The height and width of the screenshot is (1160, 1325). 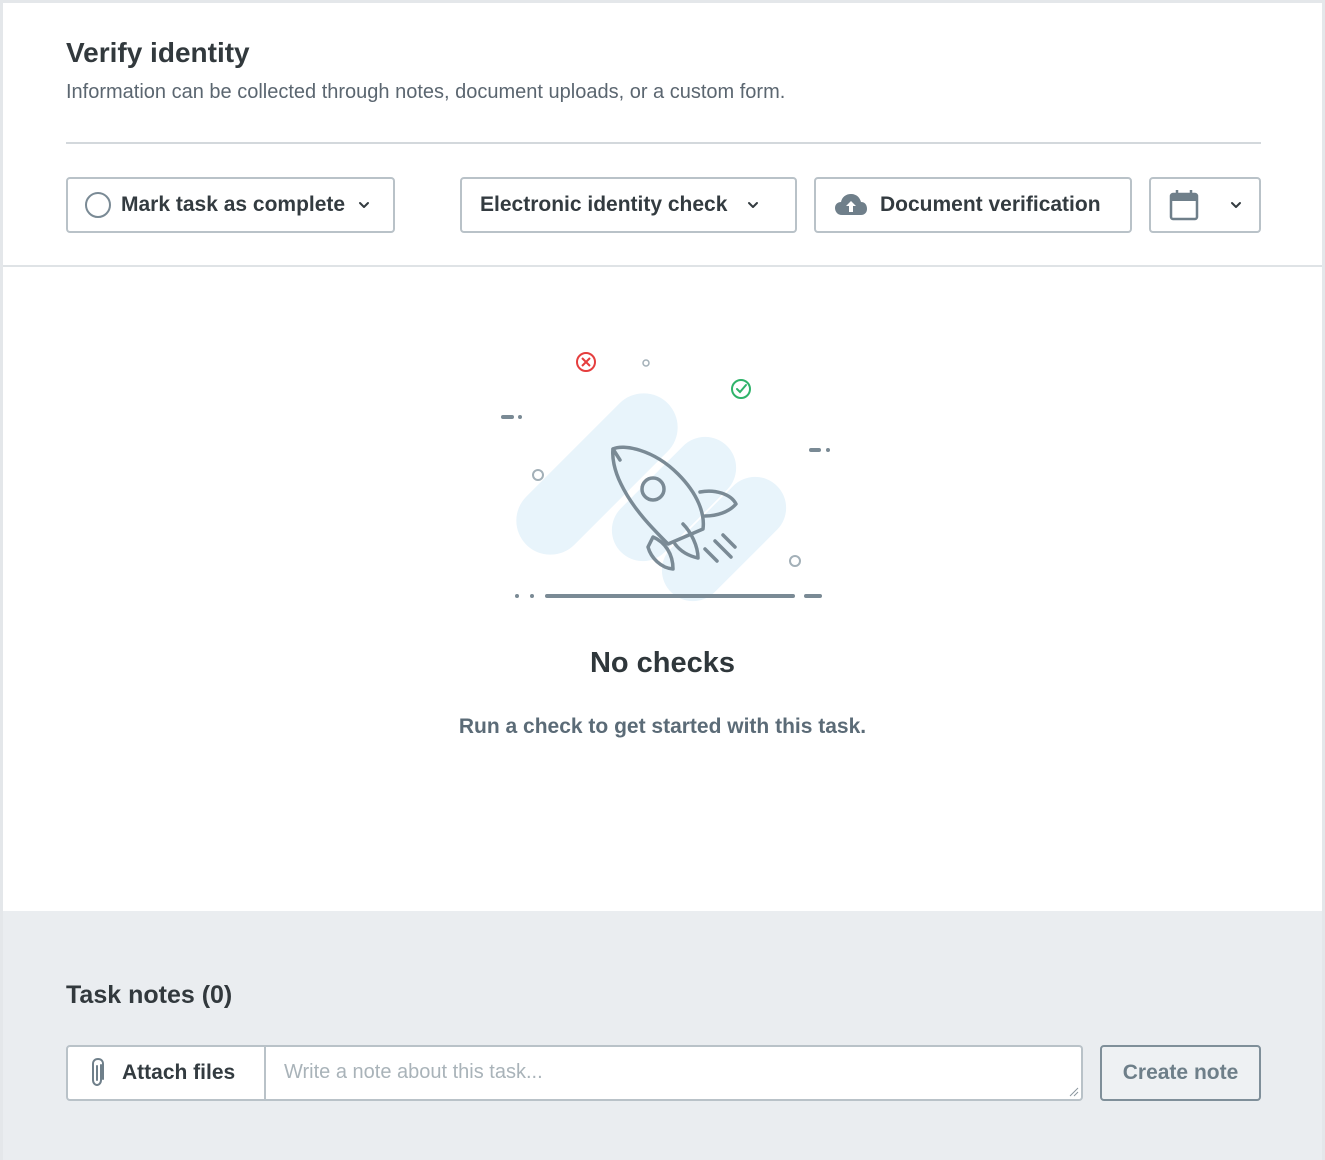 What do you see at coordinates (149, 995) in the screenshot?
I see `task-notes-title: Task notes (0)` at bounding box center [149, 995].